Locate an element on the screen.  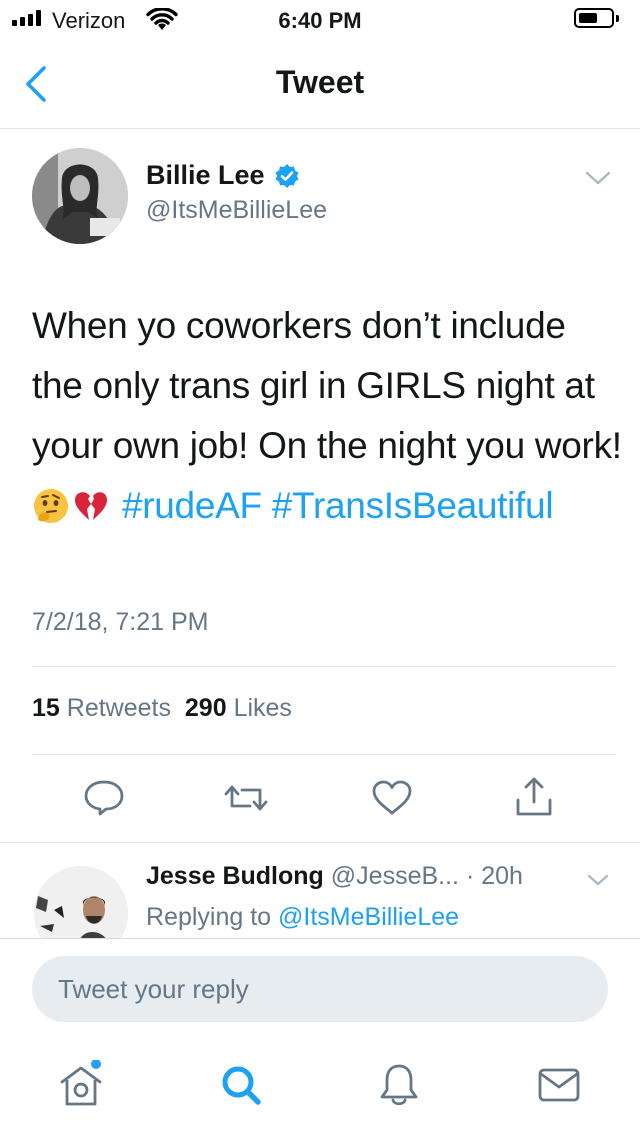
author-avatar is located at coordinates (80, 196).